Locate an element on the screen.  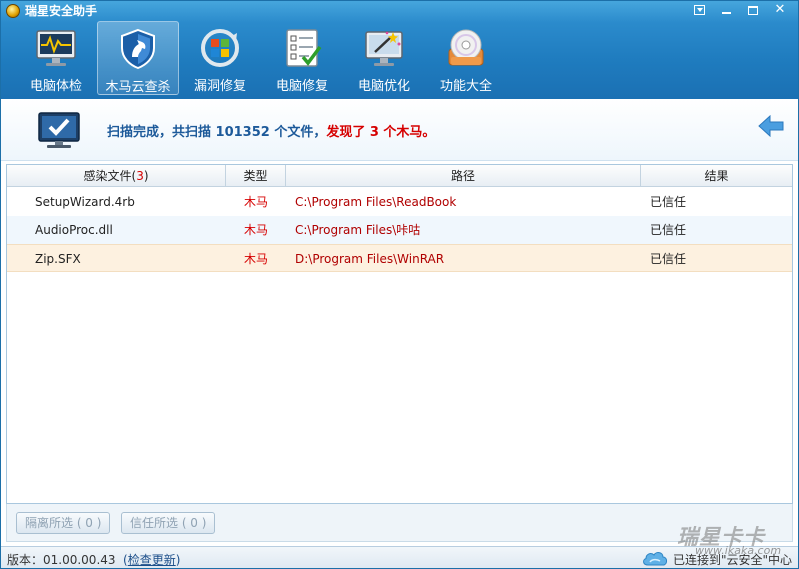
close-button: ✕ is located at coordinates (780, 10).